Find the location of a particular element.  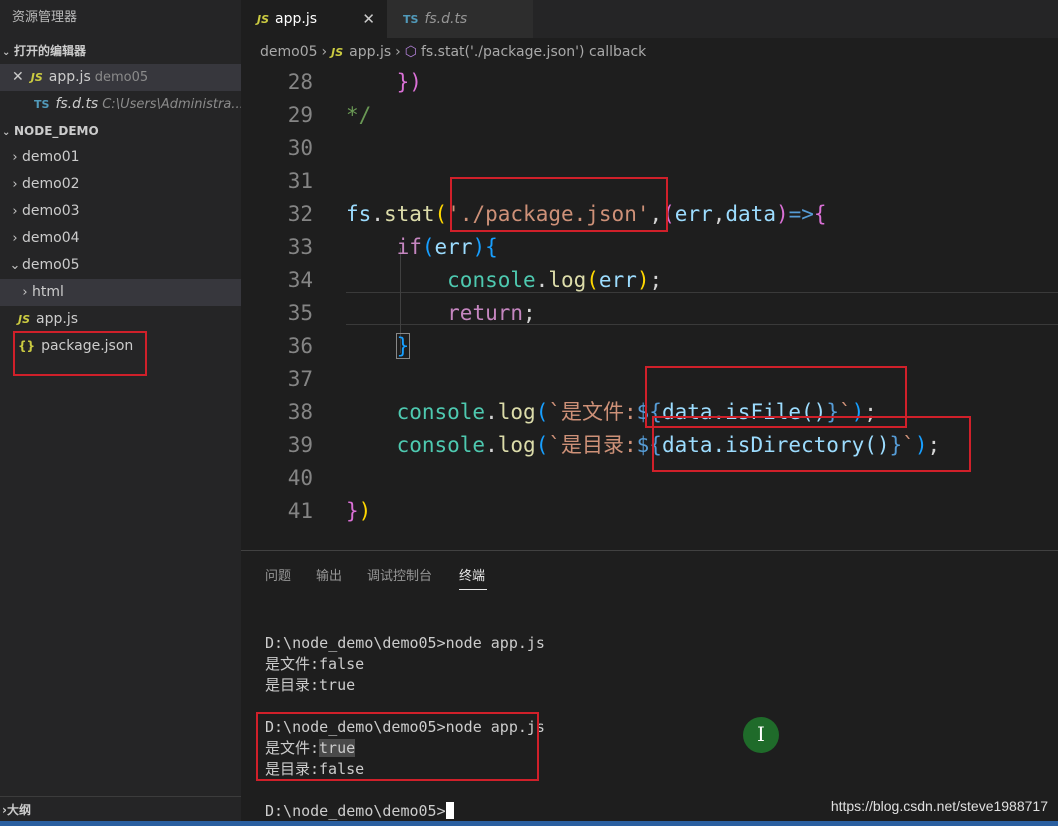

code-line: } is located at coordinates (403, 346).